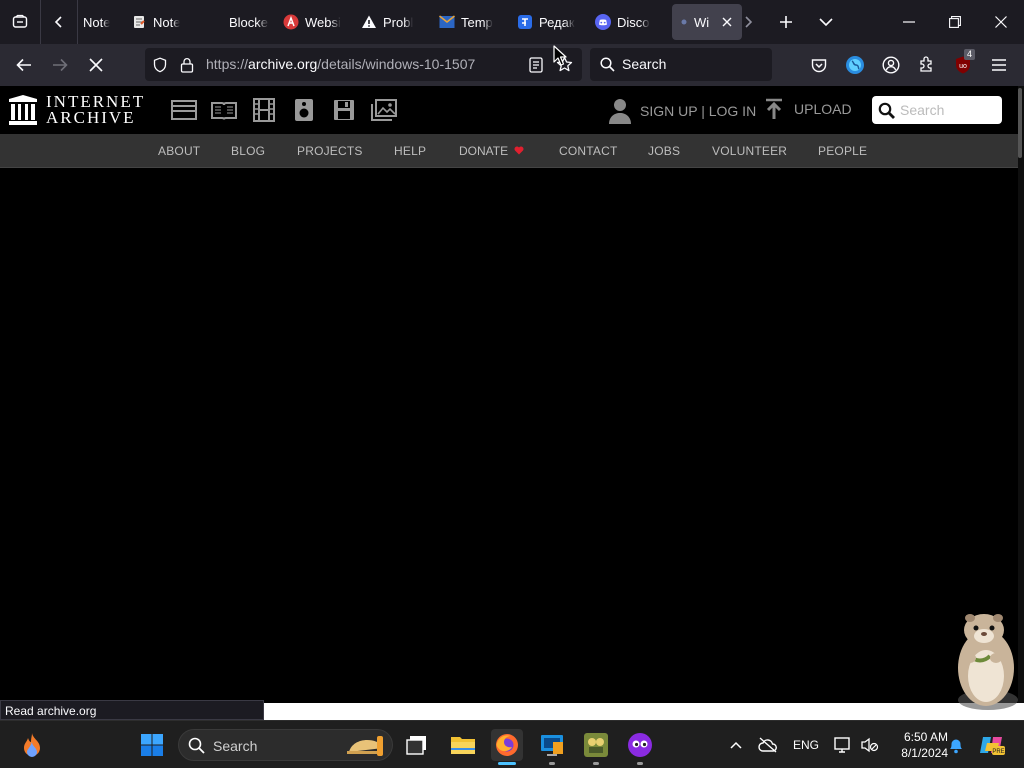 The image size is (1024, 768). I want to click on status-panel: Read archive.org, so click(132, 710).